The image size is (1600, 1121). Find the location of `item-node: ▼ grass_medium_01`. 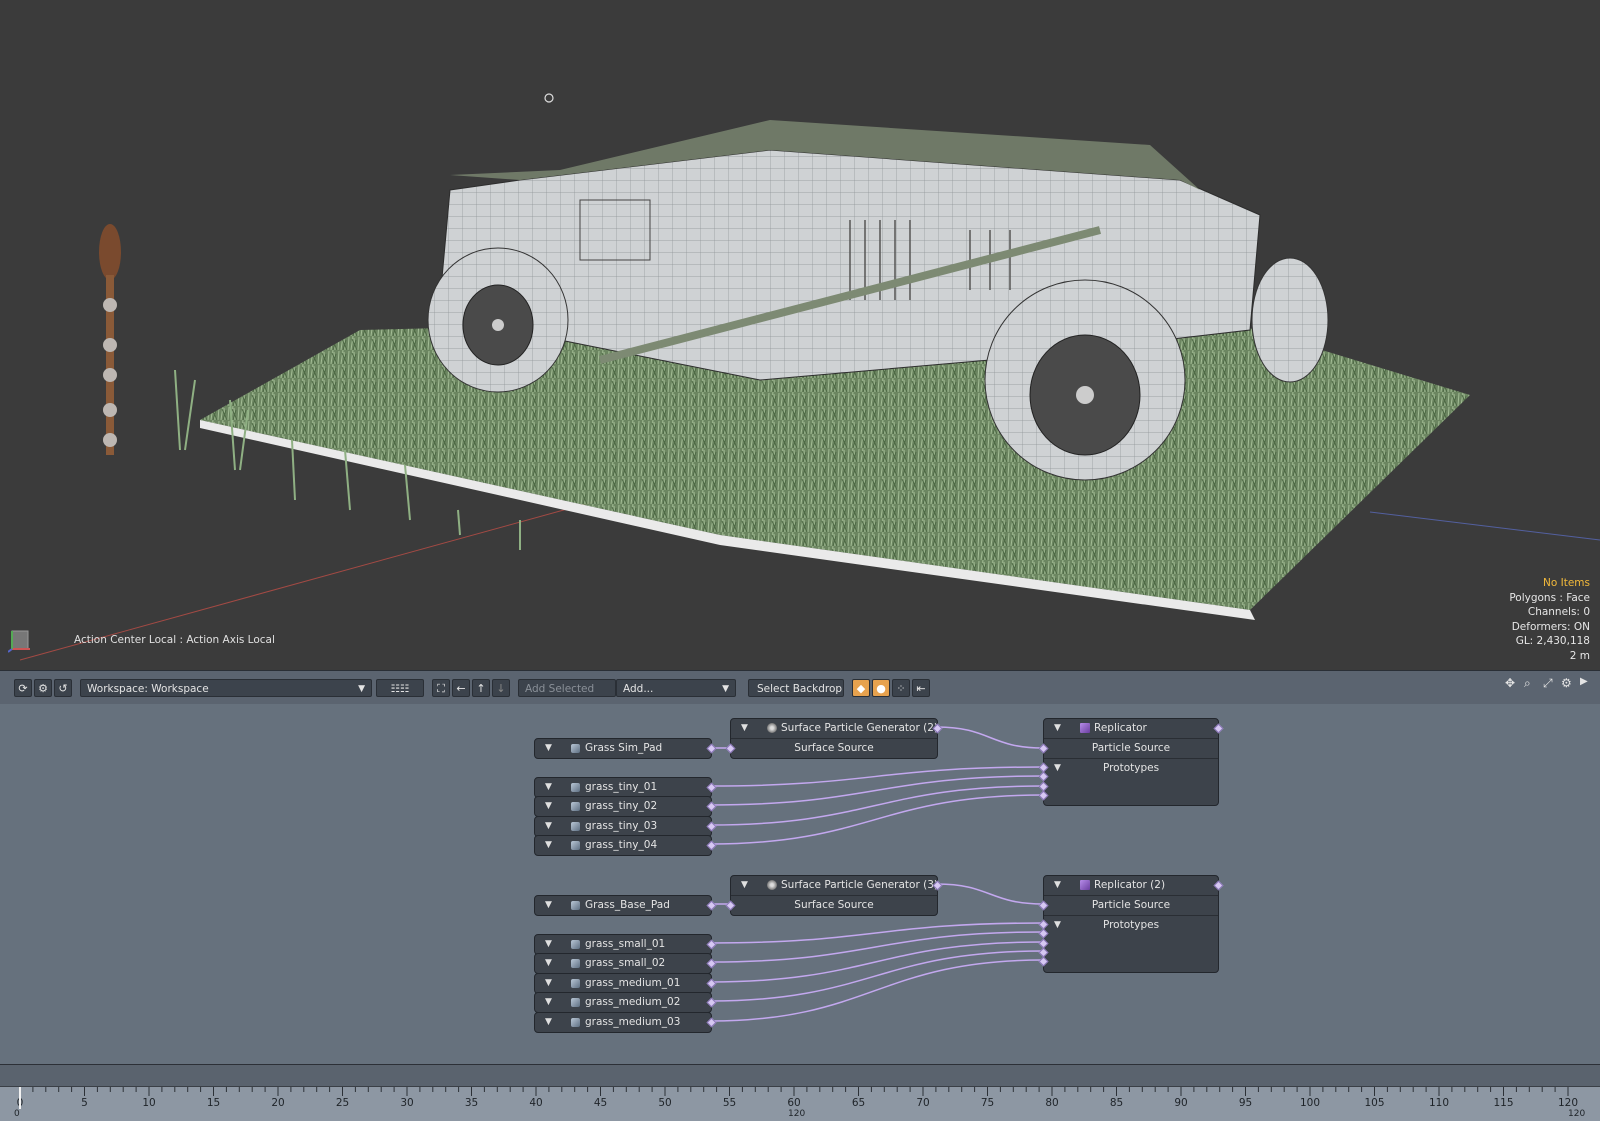

item-node: ▼ grass_medium_01 is located at coordinates (625, 983).